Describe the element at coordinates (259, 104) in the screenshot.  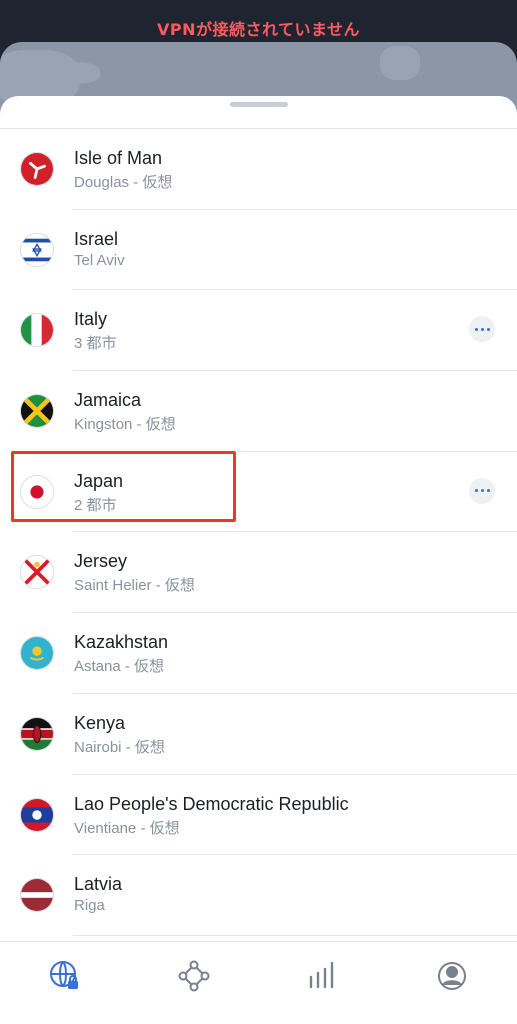
I see `sheet-drag-handle` at that location.